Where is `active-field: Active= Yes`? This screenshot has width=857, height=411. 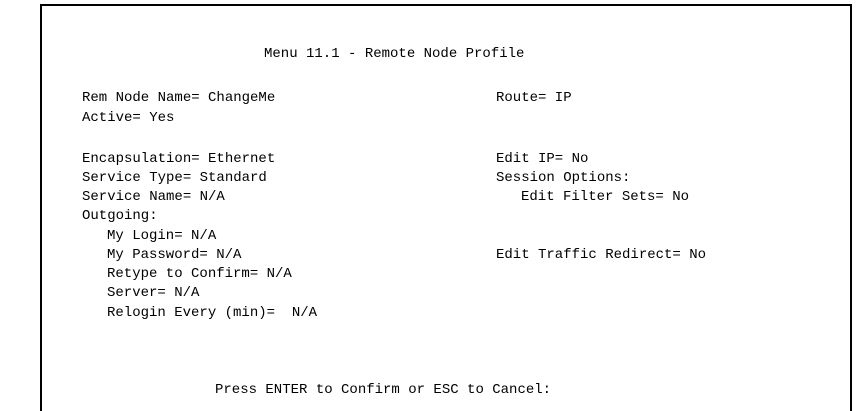 active-field: Active= Yes is located at coordinates (128, 118).